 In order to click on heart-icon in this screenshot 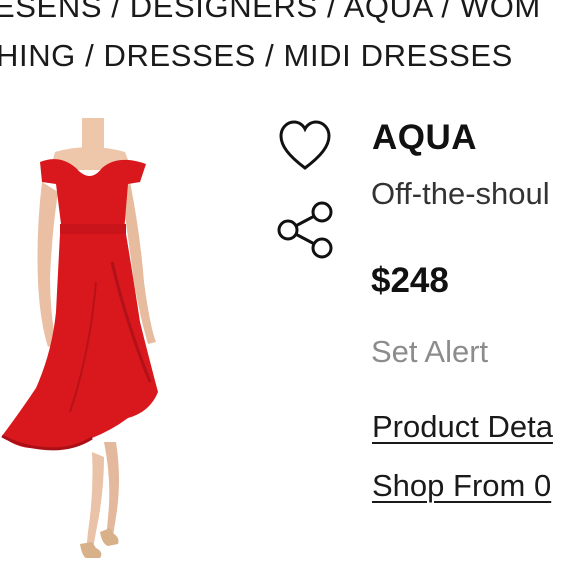, I will do `click(305, 146)`.